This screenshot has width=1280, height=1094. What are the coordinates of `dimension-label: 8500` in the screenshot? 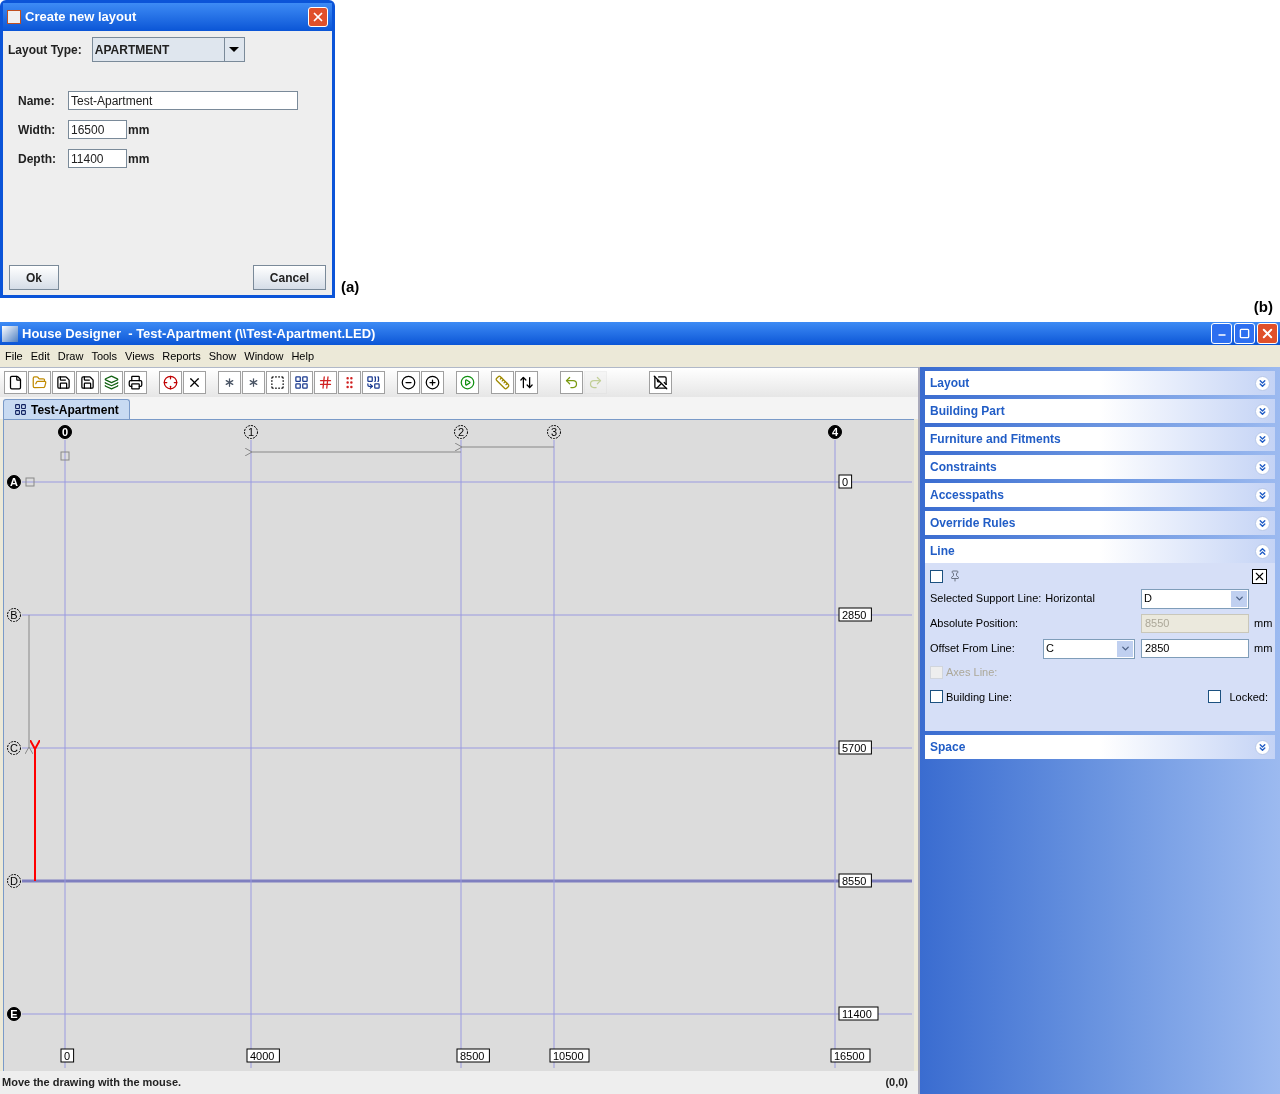 It's located at (473, 1055).